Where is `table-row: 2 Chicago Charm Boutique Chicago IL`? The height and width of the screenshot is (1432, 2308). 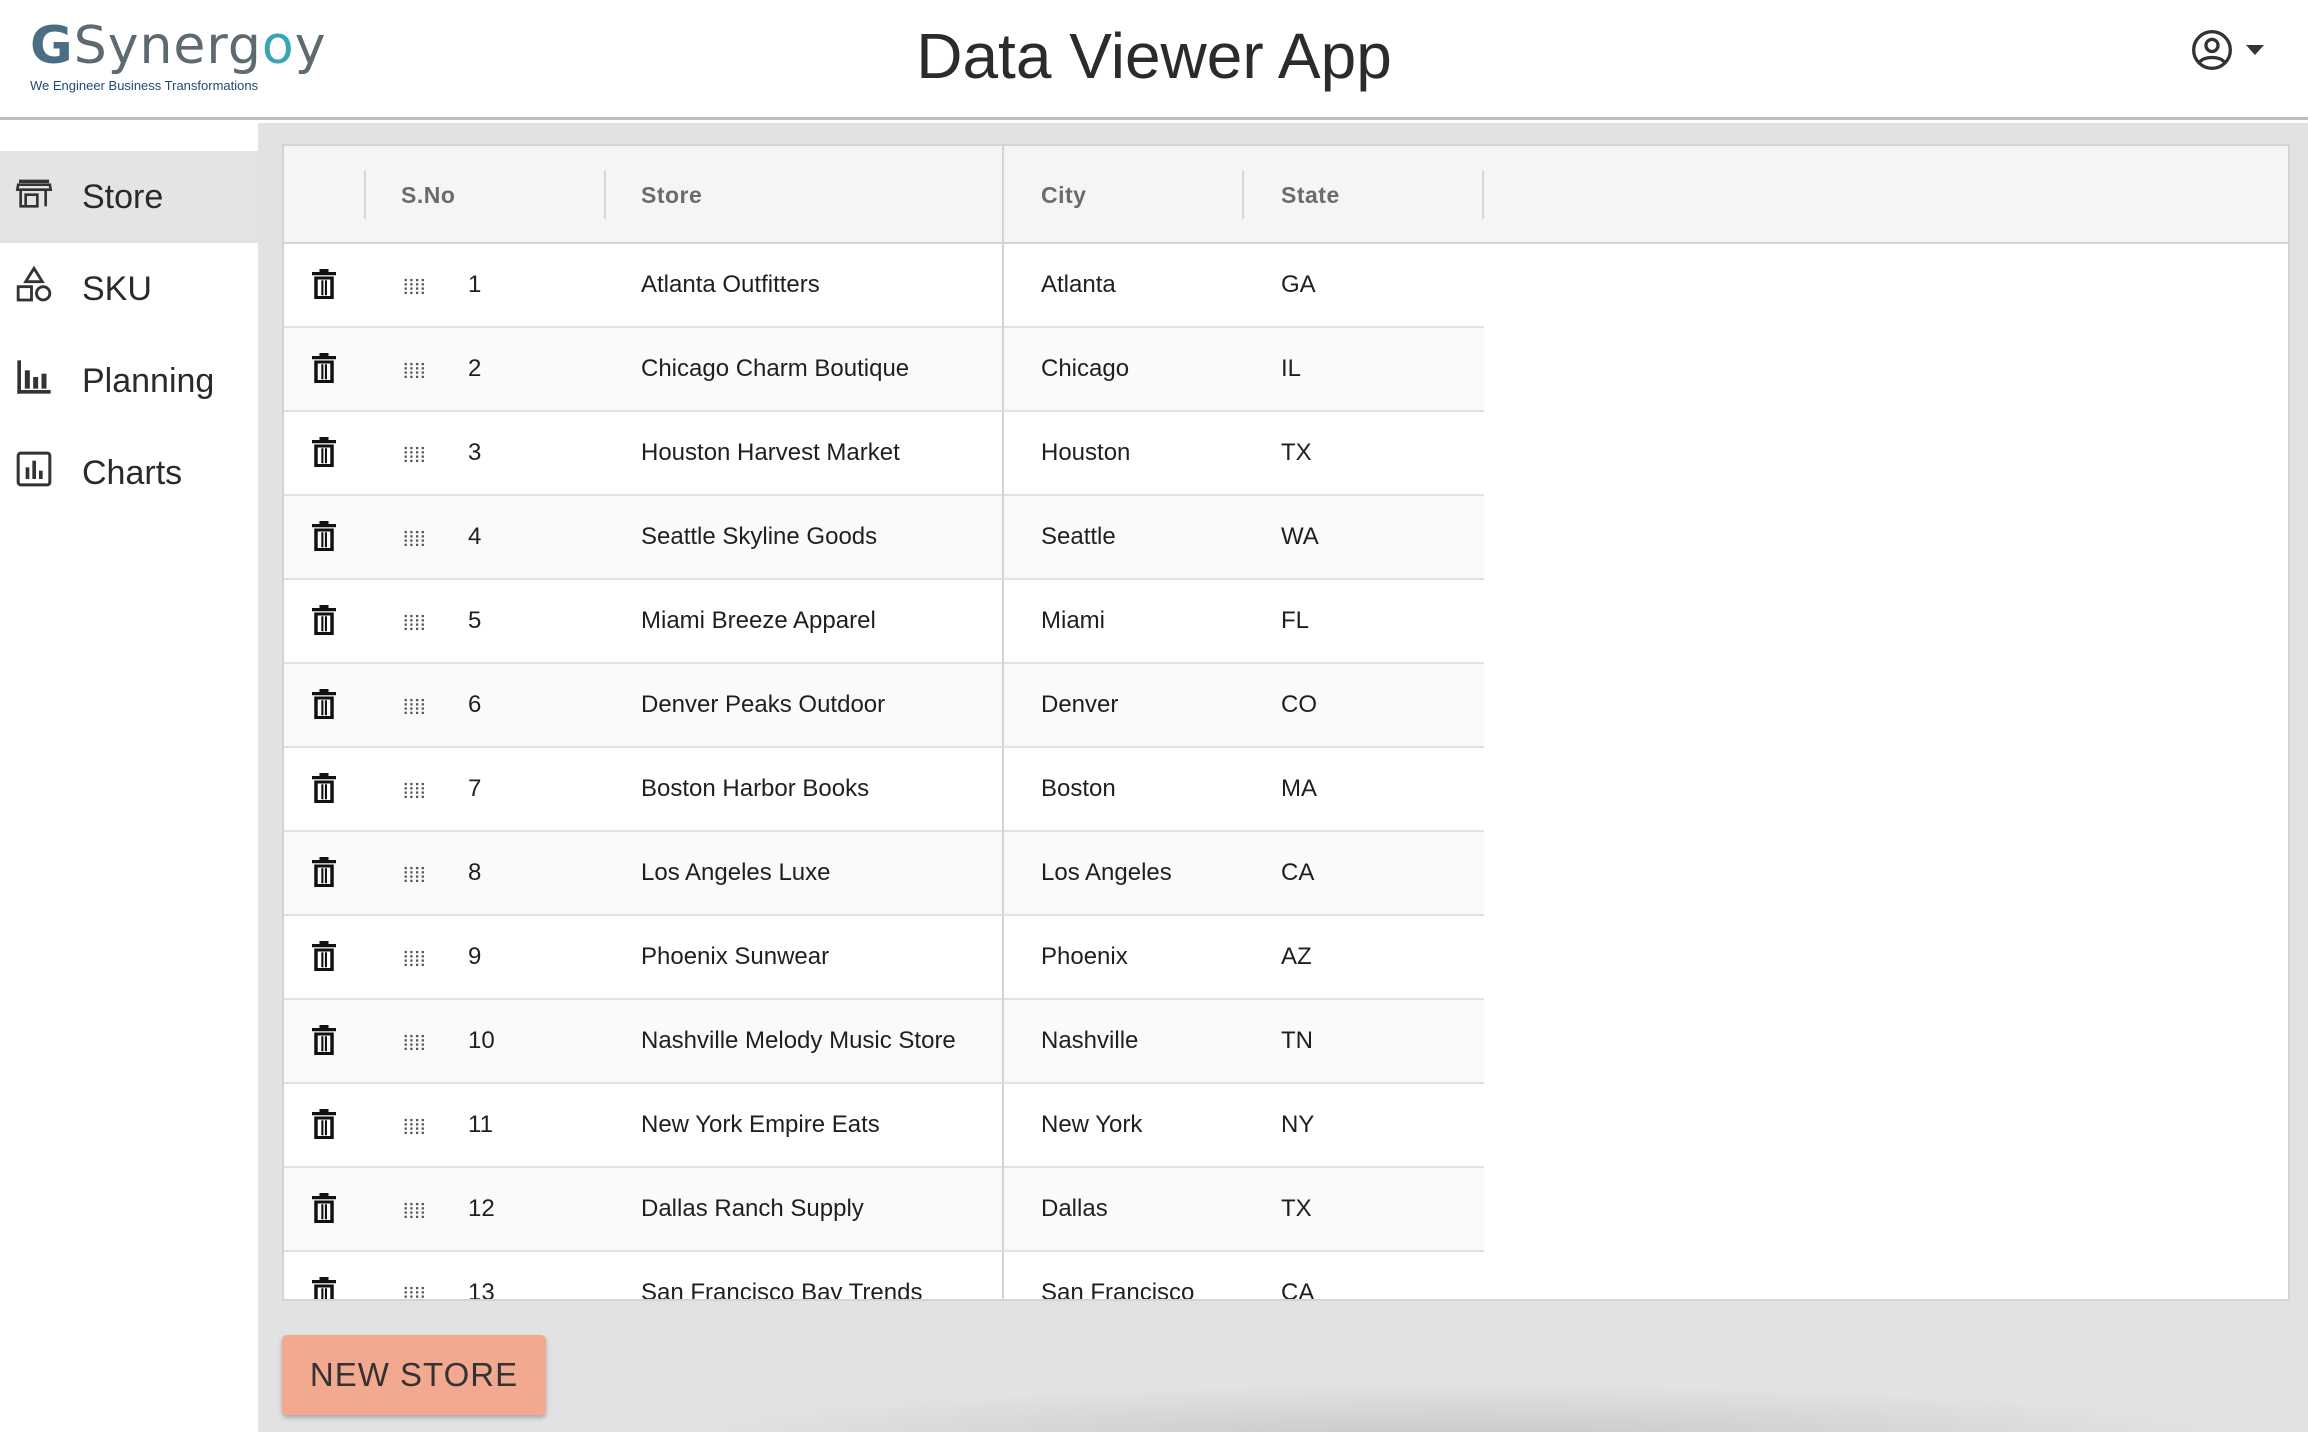
table-row: 2 Chicago Charm Boutique Chicago IL is located at coordinates (884, 370).